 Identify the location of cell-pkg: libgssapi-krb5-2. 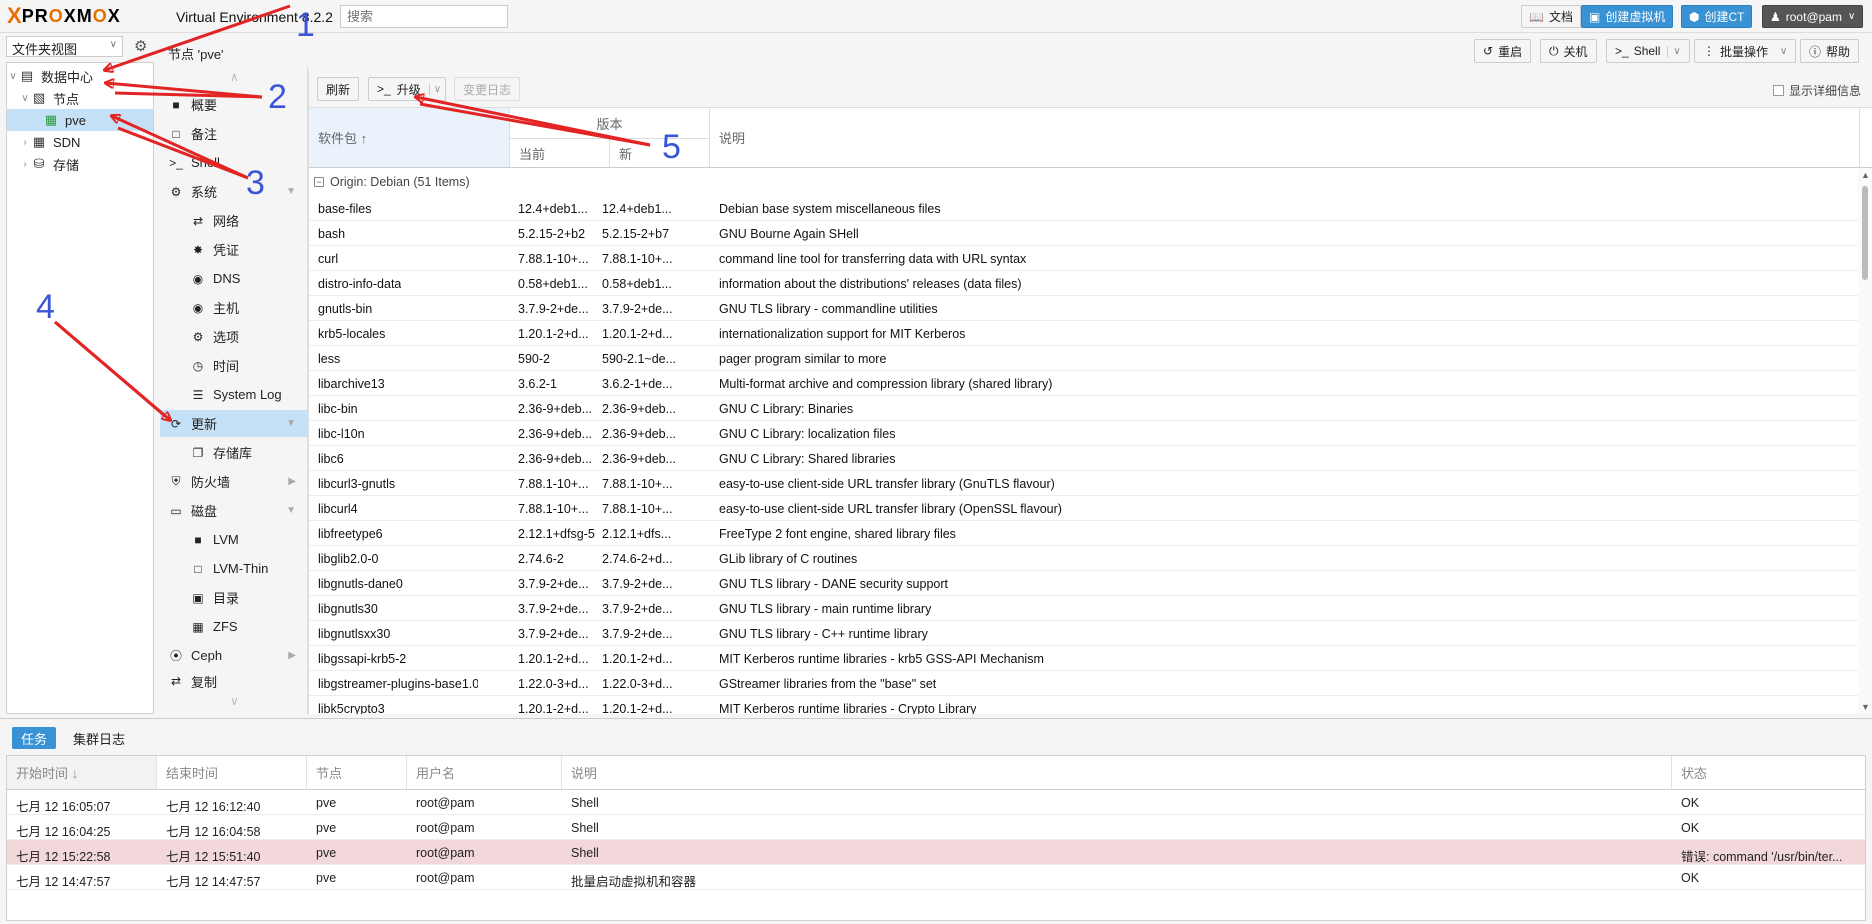
(362, 659).